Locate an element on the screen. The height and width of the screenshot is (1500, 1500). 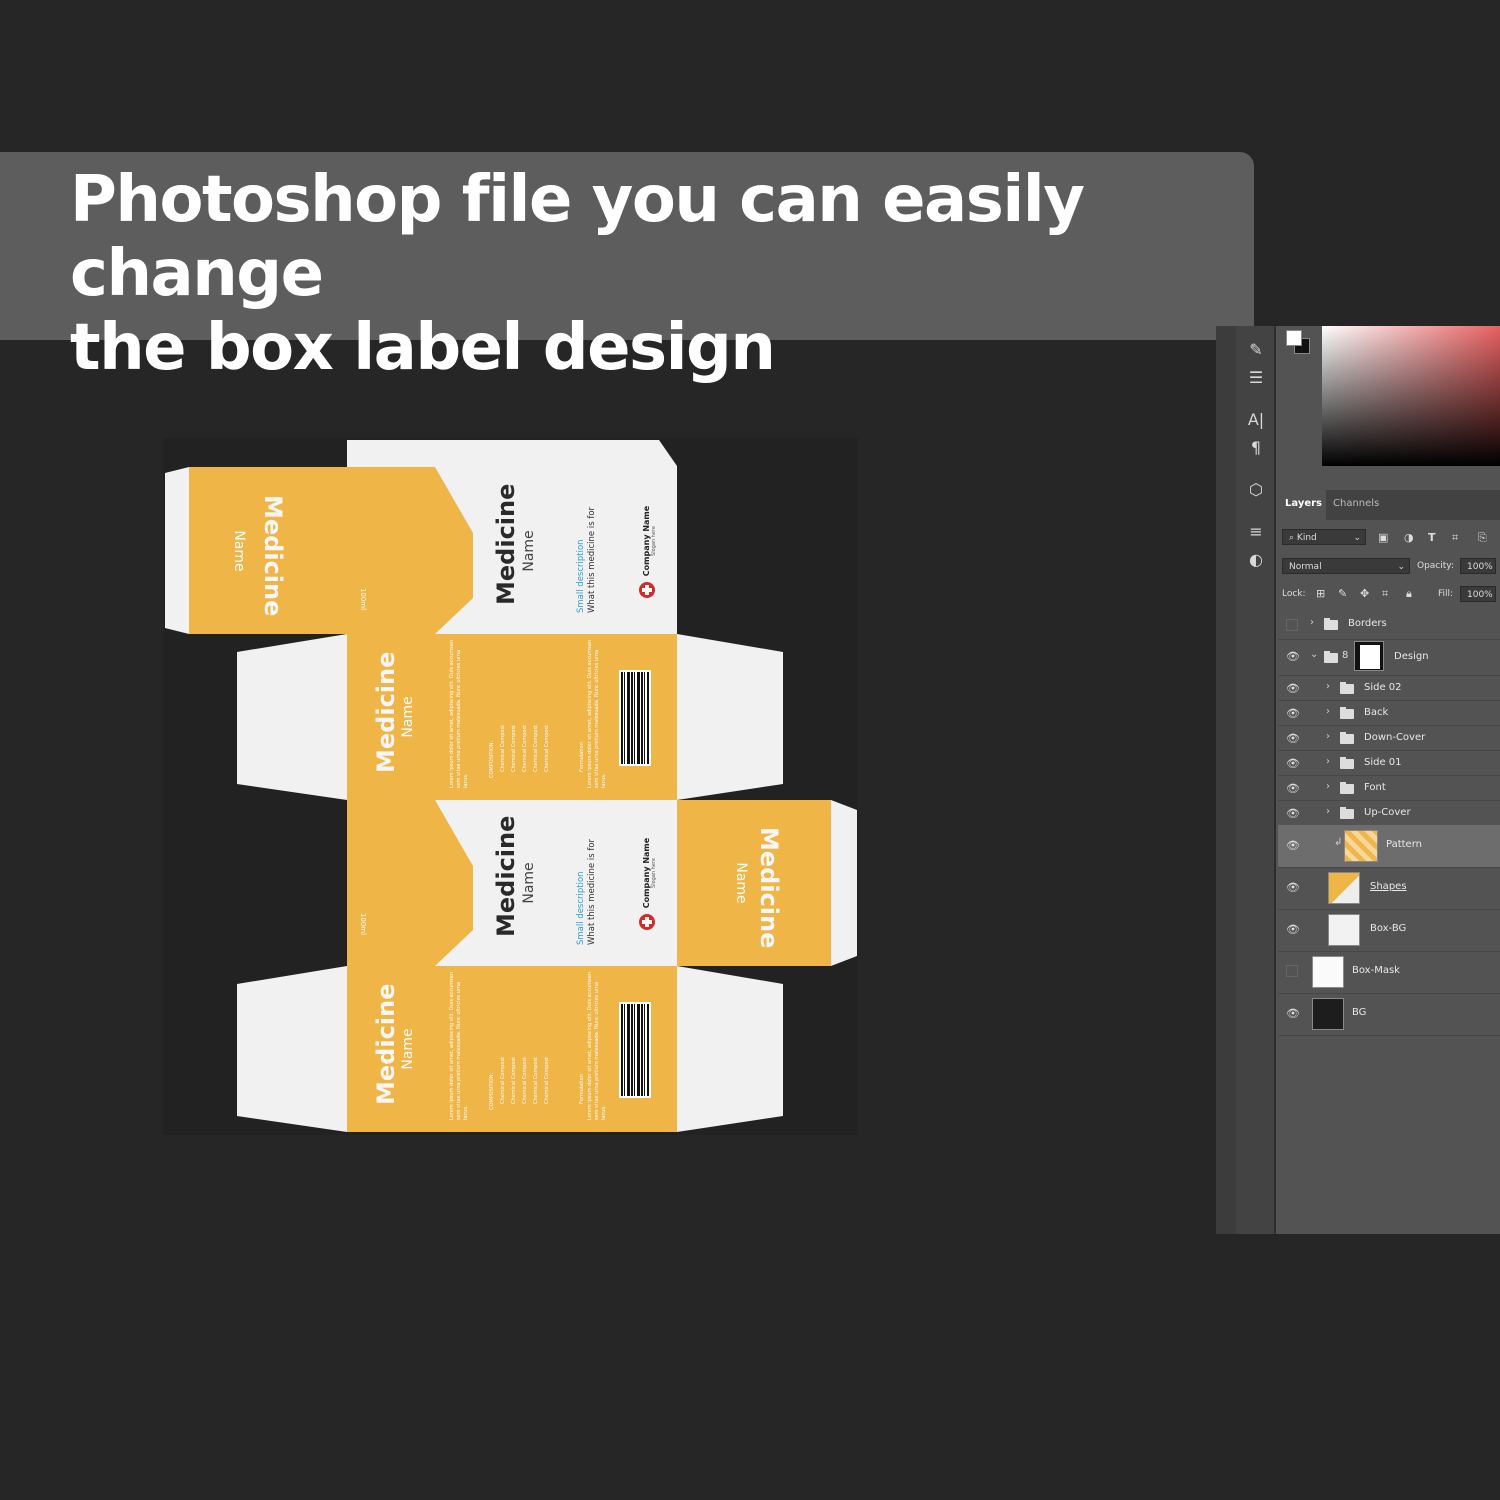
layer-row-side-01: 👁︎ › Side 01 is located at coordinates (1389, 763).